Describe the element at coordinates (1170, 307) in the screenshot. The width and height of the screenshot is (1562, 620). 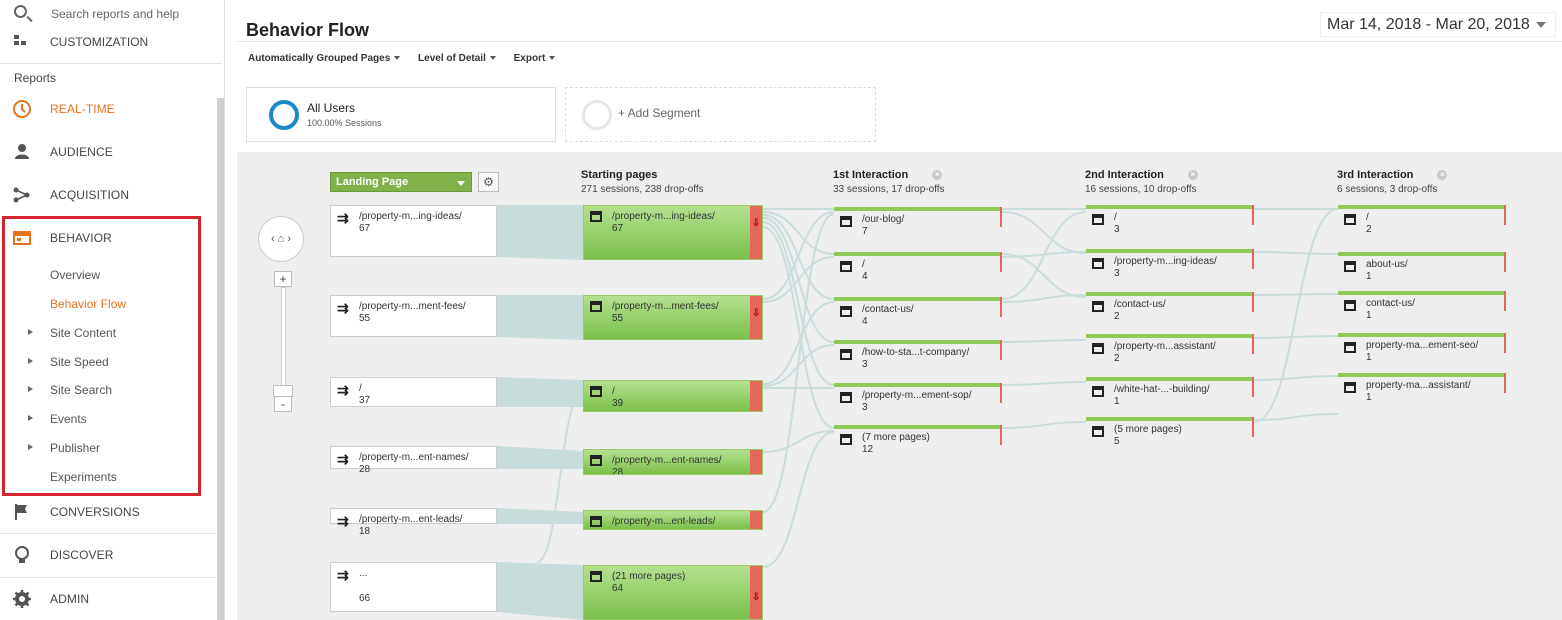
I see `interaction-node: /contact-us/ 2` at that location.